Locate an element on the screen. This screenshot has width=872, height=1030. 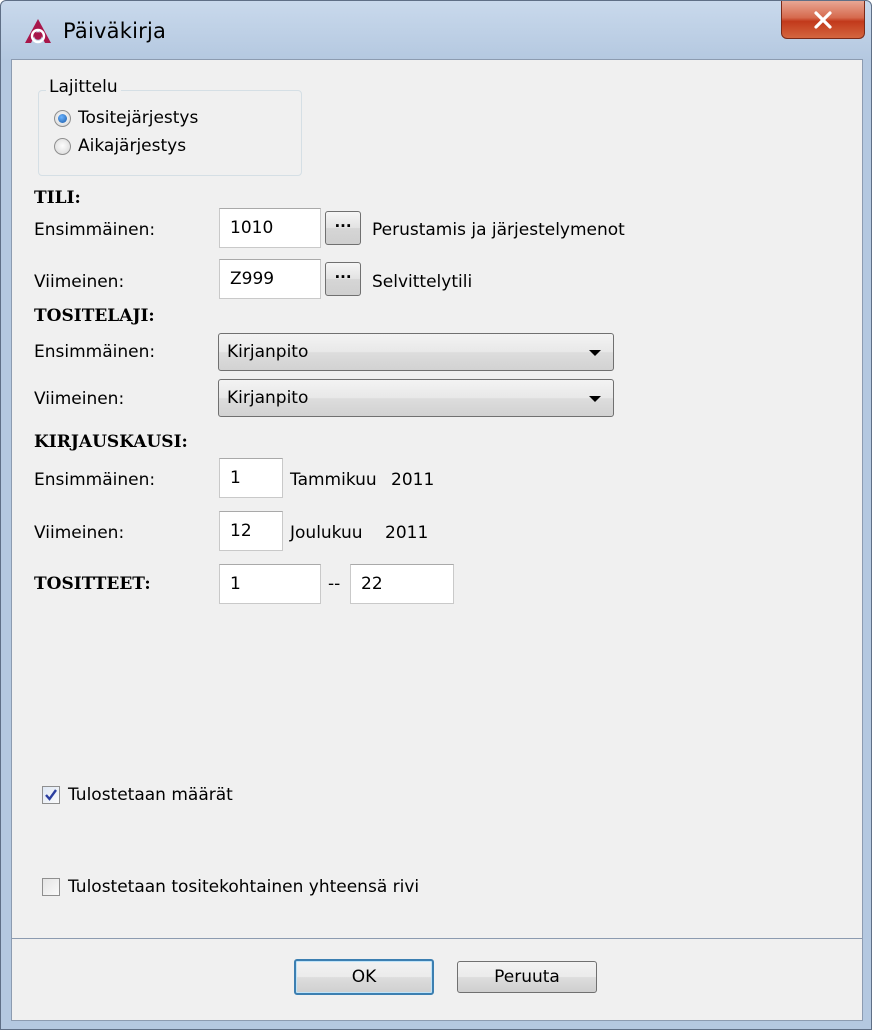
radio-voucher-order-label: Tositejärjestys is located at coordinates (138, 118).